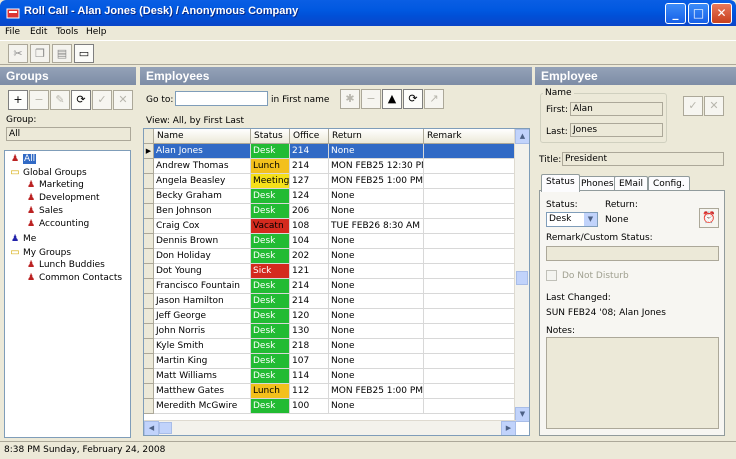  What do you see at coordinates (572, 219) in the screenshot?
I see `status-select: Desk ▼` at bounding box center [572, 219].